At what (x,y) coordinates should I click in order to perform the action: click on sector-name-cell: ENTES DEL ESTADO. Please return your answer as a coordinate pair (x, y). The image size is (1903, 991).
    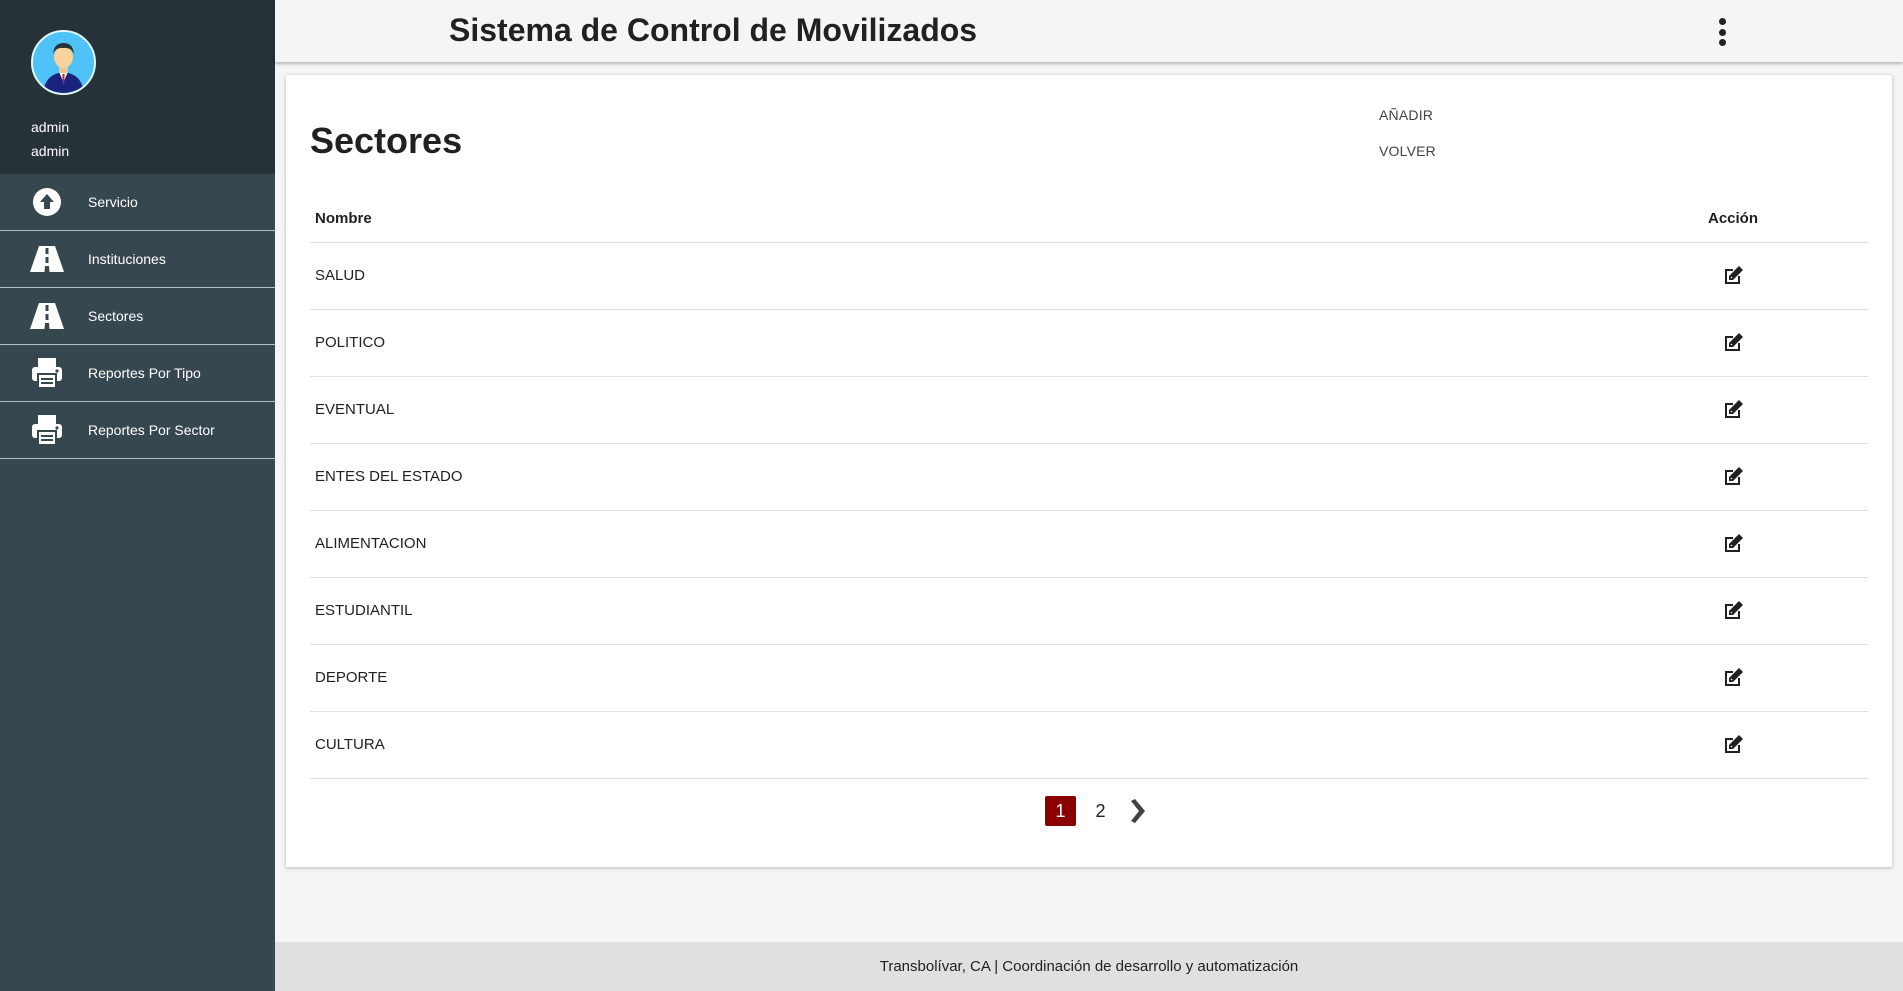
    Looking at the image, I should click on (954, 477).